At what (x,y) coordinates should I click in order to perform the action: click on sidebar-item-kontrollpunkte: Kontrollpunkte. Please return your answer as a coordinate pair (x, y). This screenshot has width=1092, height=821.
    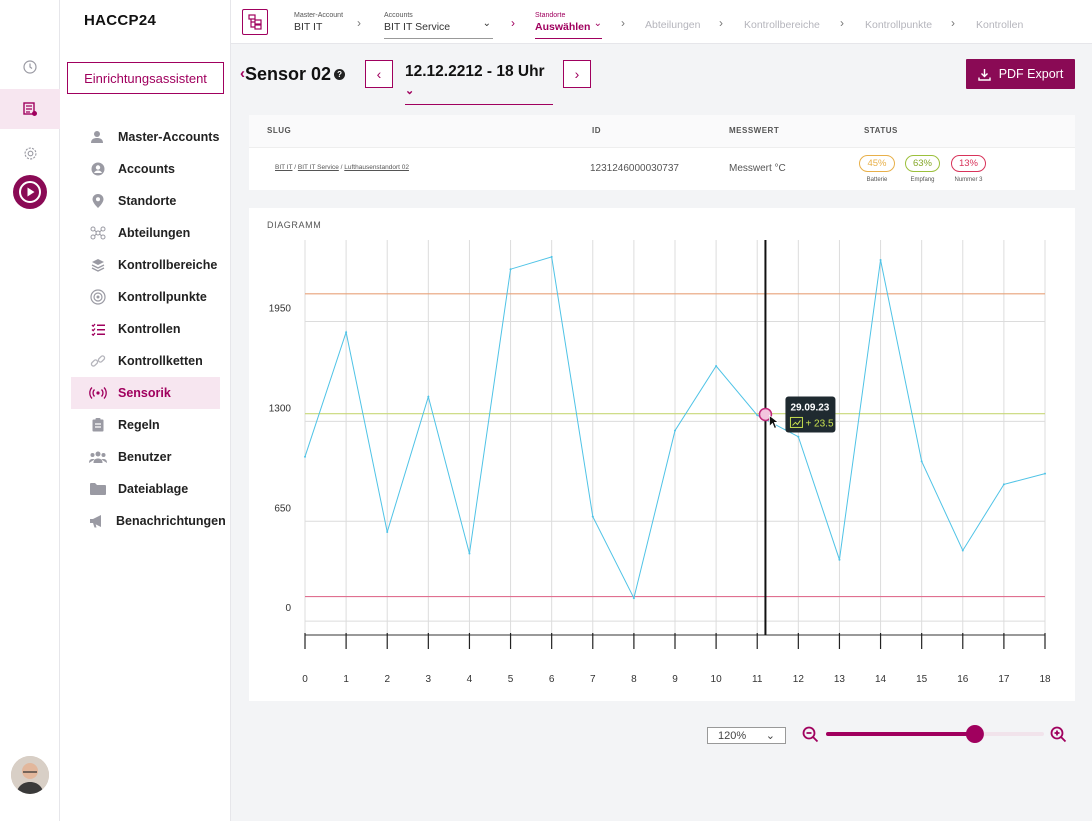
    Looking at the image, I should click on (145, 297).